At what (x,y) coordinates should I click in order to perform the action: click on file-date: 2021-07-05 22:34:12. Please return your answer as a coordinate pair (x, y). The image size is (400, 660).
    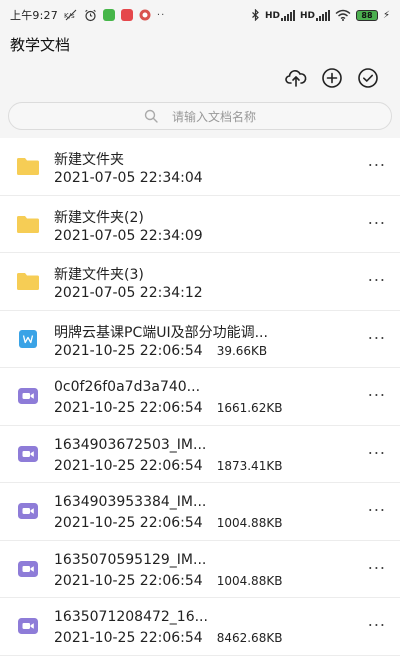
    Looking at the image, I should click on (128, 293).